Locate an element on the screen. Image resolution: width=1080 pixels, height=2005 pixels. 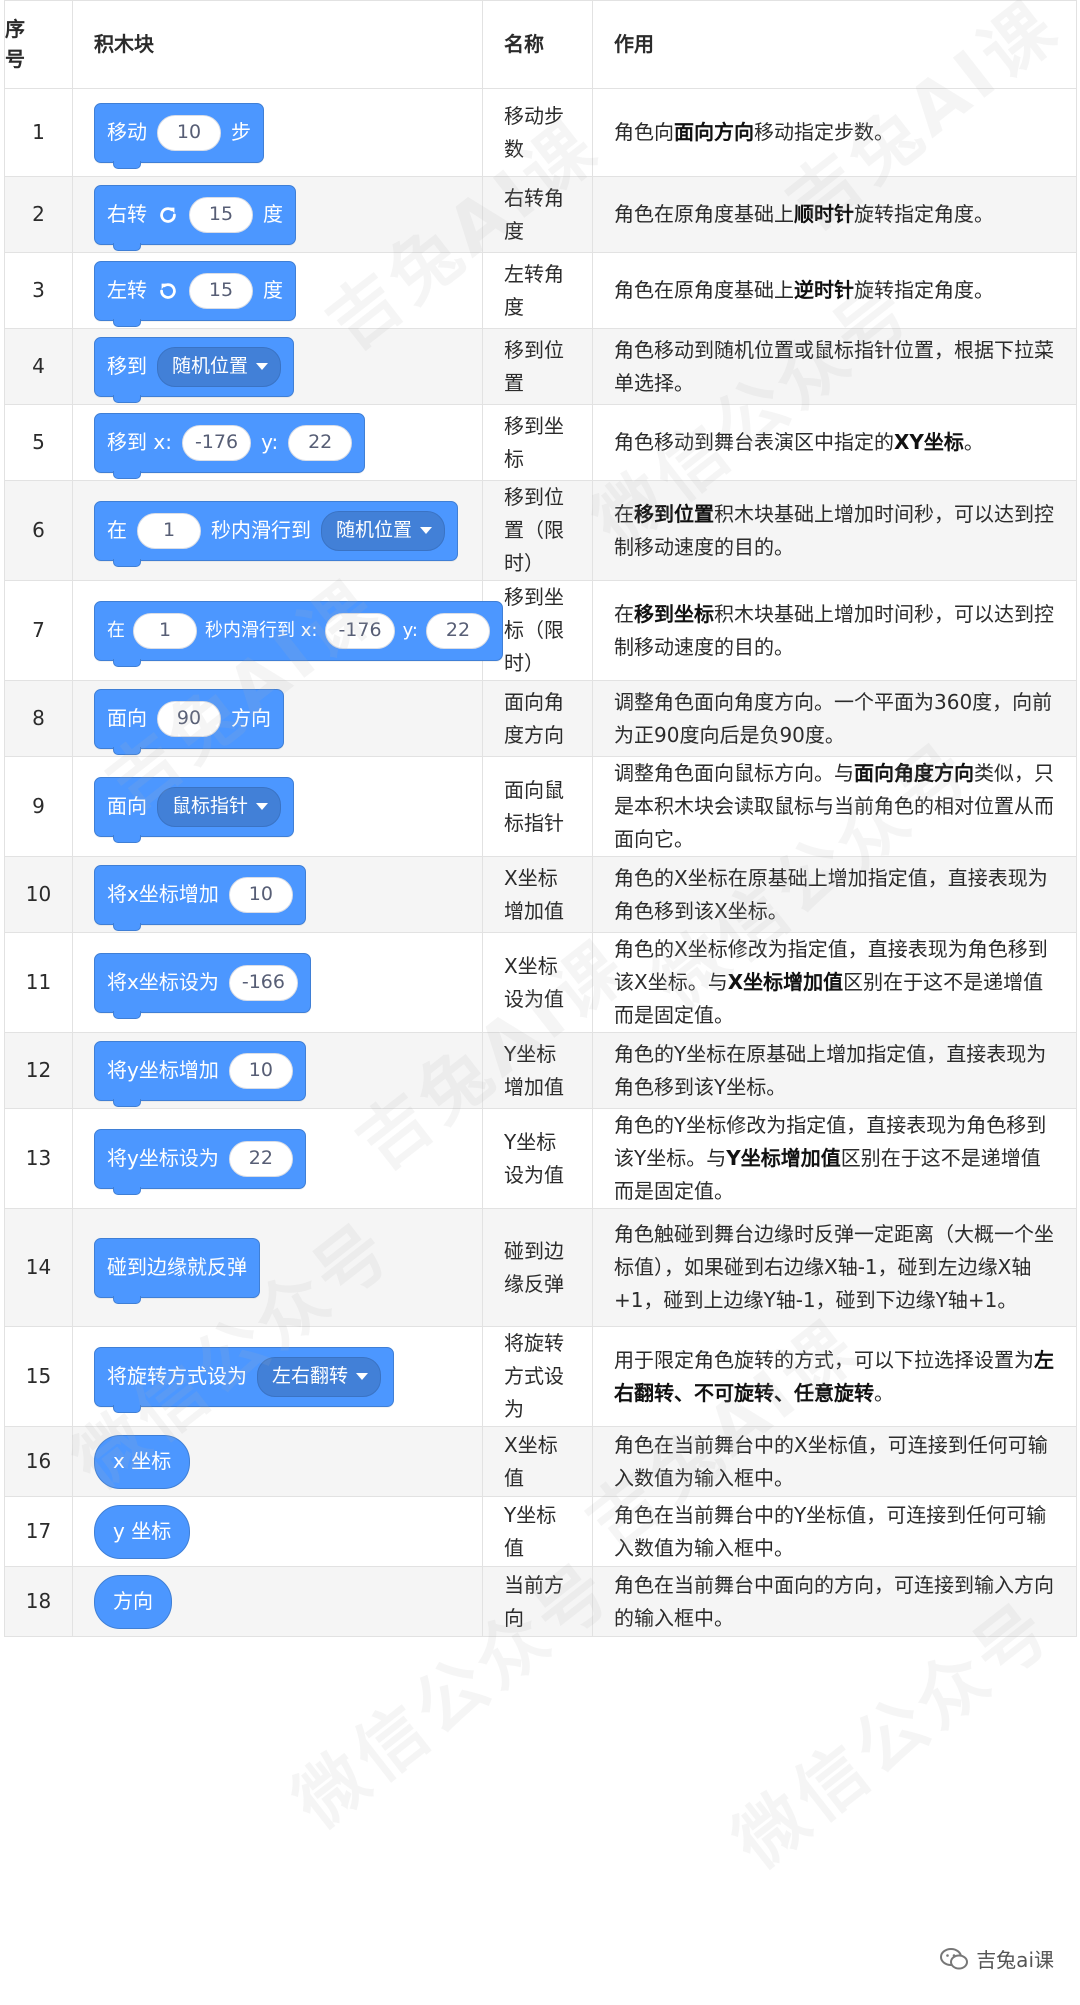
scratch-block: 左转 15 度 is located at coordinates (195, 293).